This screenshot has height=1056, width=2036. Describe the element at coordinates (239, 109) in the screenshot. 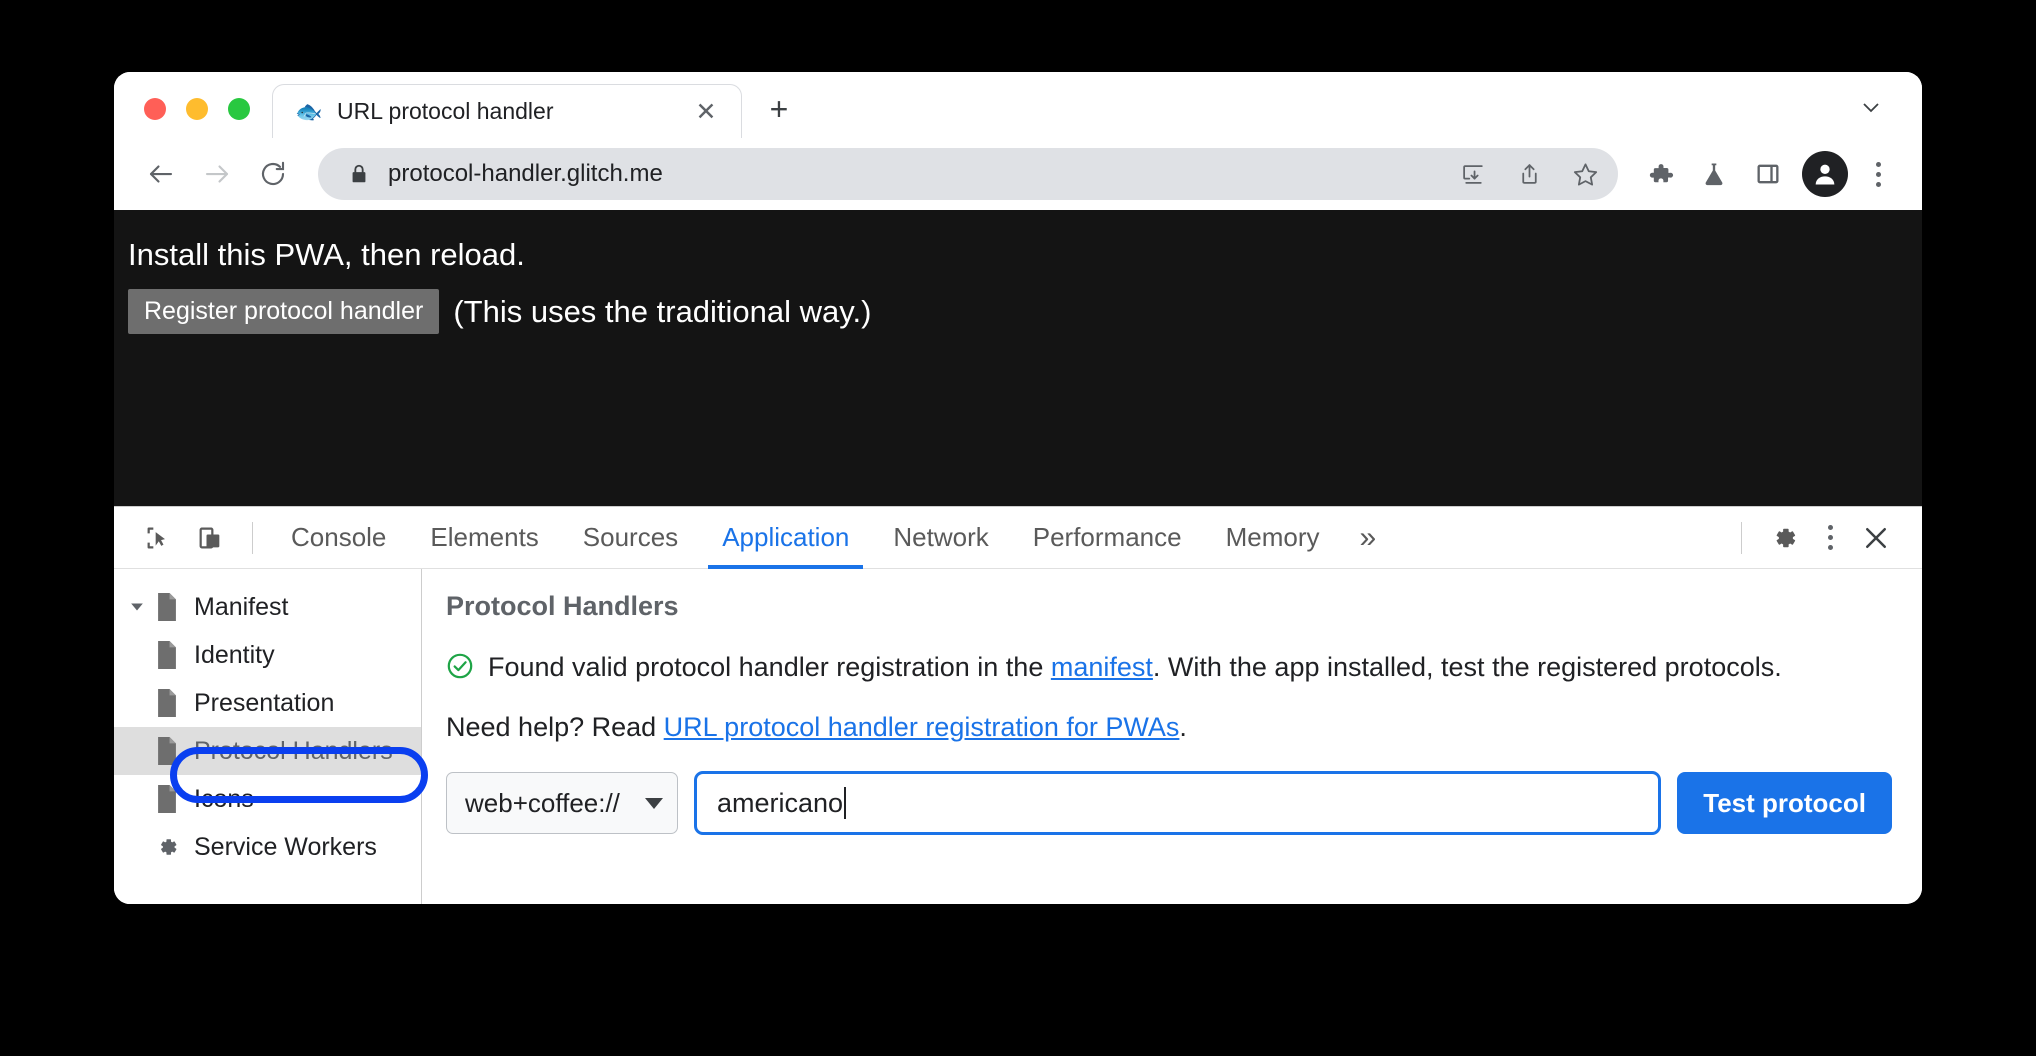

I see `maximize-window-button` at that location.